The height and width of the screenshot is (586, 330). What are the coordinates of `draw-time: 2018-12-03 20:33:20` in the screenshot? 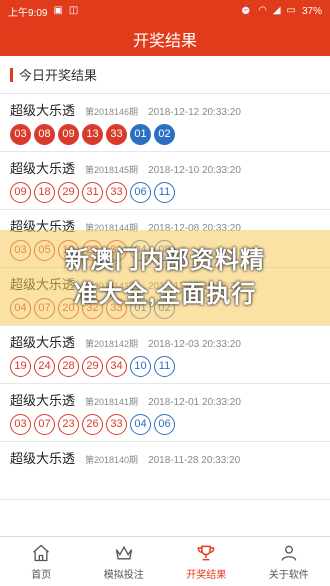 It's located at (194, 344).